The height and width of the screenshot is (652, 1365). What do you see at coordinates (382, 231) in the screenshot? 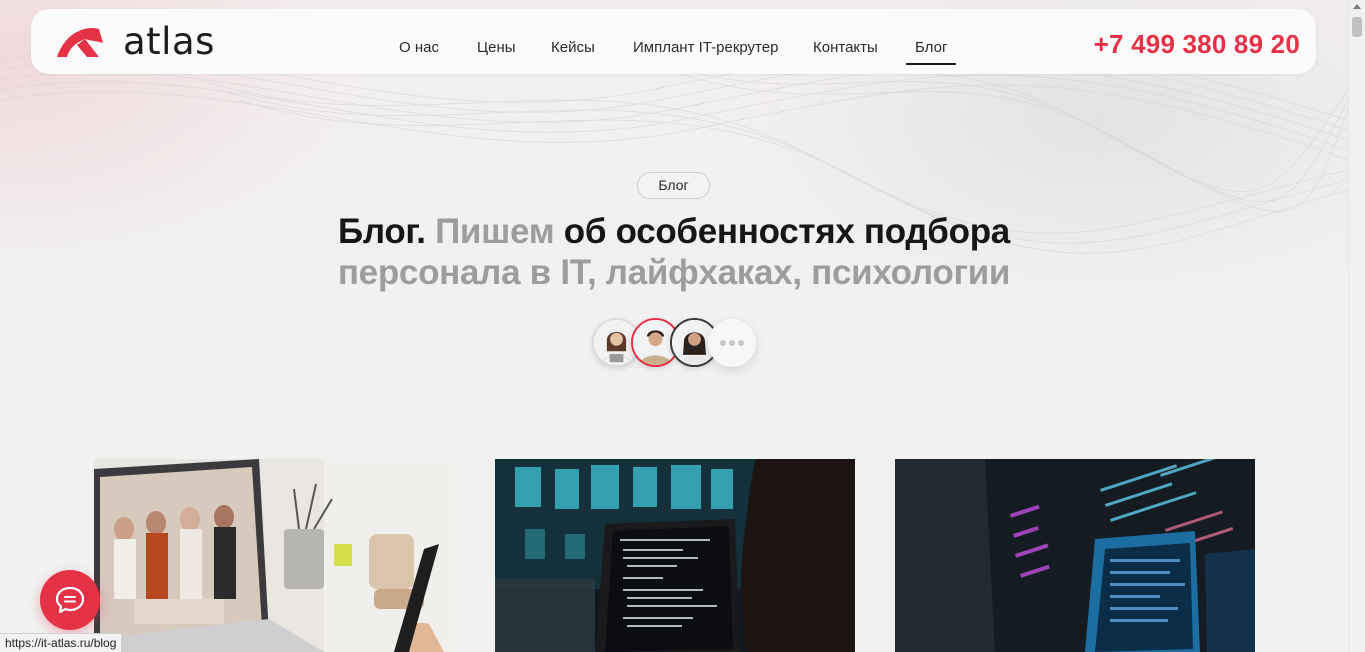
I see `title-part-1: Блог.` at bounding box center [382, 231].